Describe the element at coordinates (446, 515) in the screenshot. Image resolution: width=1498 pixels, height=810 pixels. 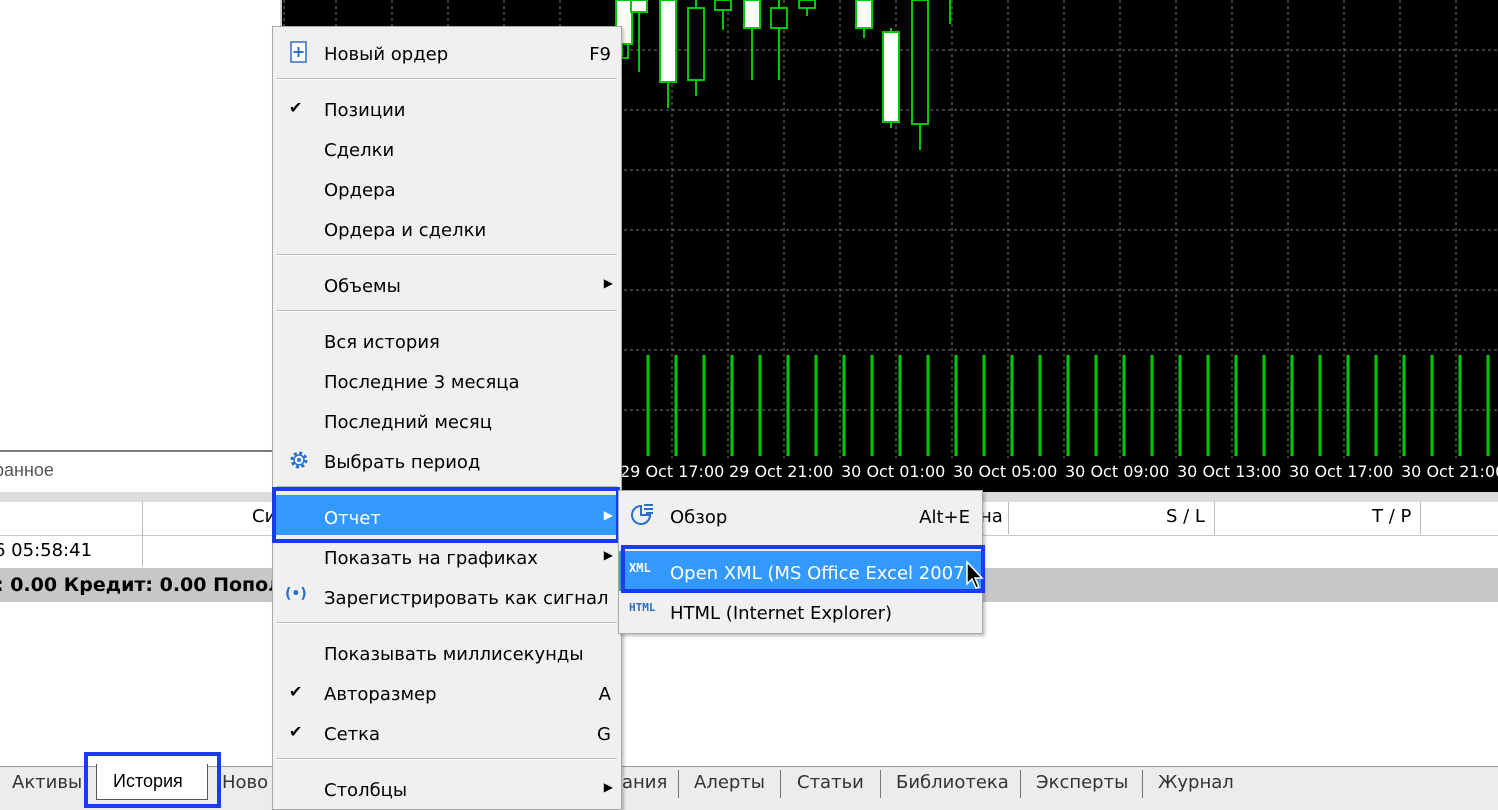
I see `annotation-highlight-report` at that location.